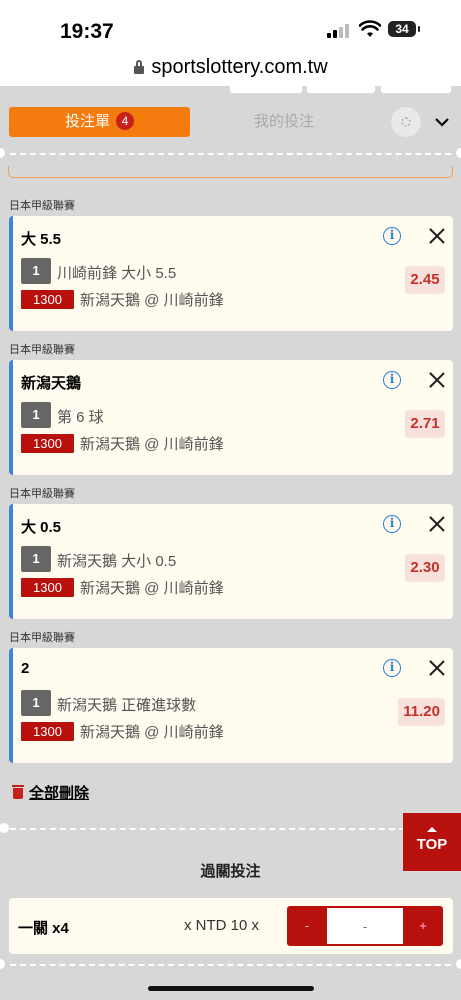 Image resolution: width=461 pixels, height=1000 pixels. Describe the element at coordinates (425, 280) in the screenshot. I see `odds-value: 2.45` at that location.